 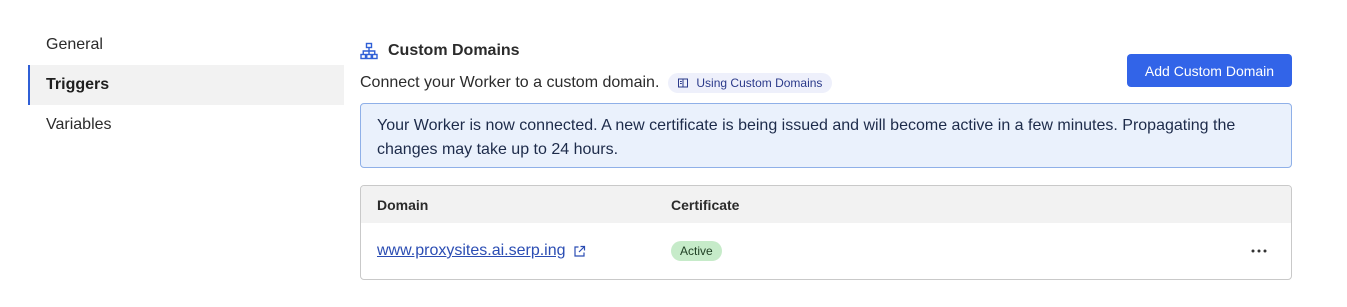 What do you see at coordinates (510, 82) in the screenshot?
I see `section-description: Connect your Worker to a custom domain.` at bounding box center [510, 82].